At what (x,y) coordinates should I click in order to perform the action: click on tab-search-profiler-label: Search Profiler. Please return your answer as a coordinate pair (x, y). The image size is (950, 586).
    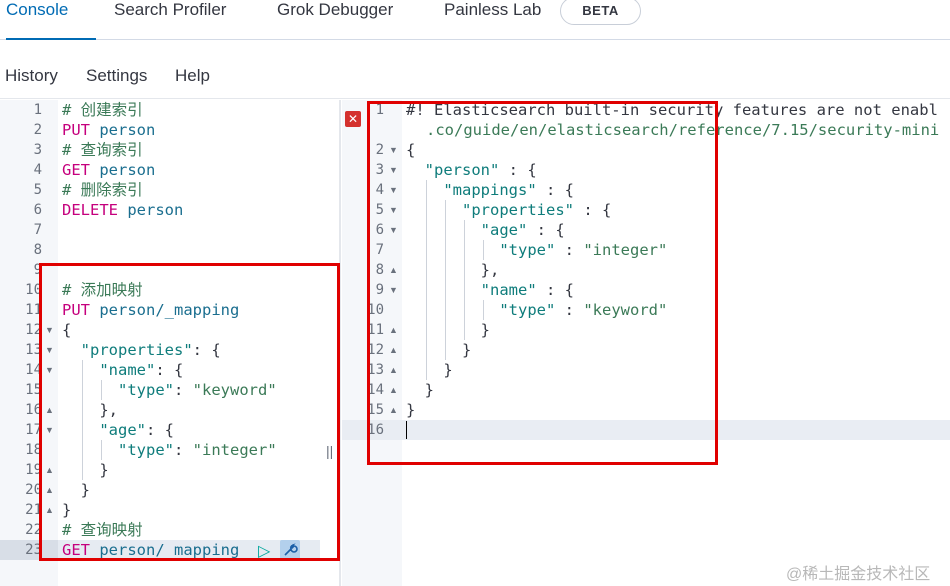
    Looking at the image, I should click on (170, 9).